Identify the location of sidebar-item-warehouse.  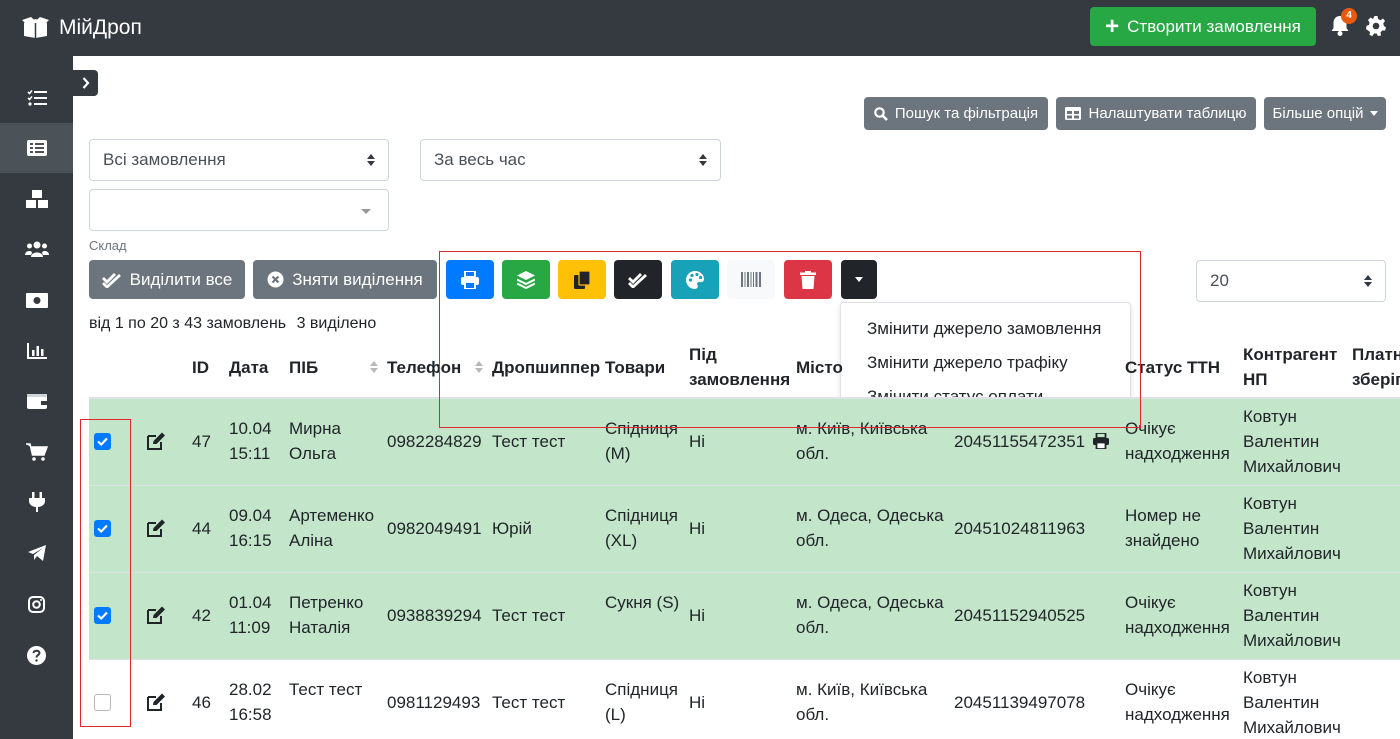
(36, 199).